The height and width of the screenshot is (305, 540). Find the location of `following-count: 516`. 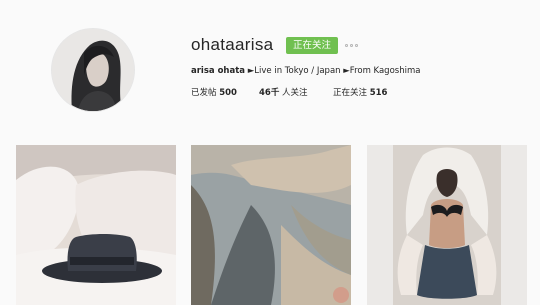

following-count: 516 is located at coordinates (378, 93).